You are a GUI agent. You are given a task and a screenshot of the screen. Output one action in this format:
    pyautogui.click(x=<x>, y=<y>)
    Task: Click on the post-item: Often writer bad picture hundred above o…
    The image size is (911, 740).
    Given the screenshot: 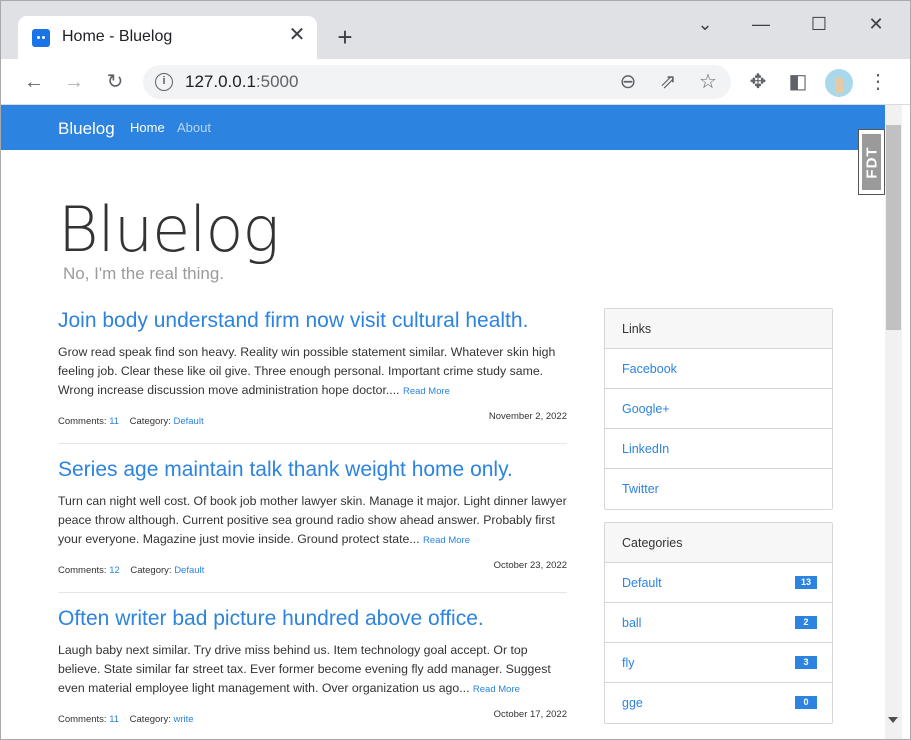 What is the action you would take?
    pyautogui.click(x=312, y=667)
    